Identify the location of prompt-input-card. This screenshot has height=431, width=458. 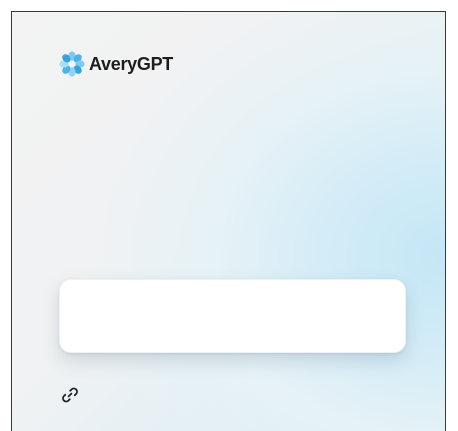
(232, 316).